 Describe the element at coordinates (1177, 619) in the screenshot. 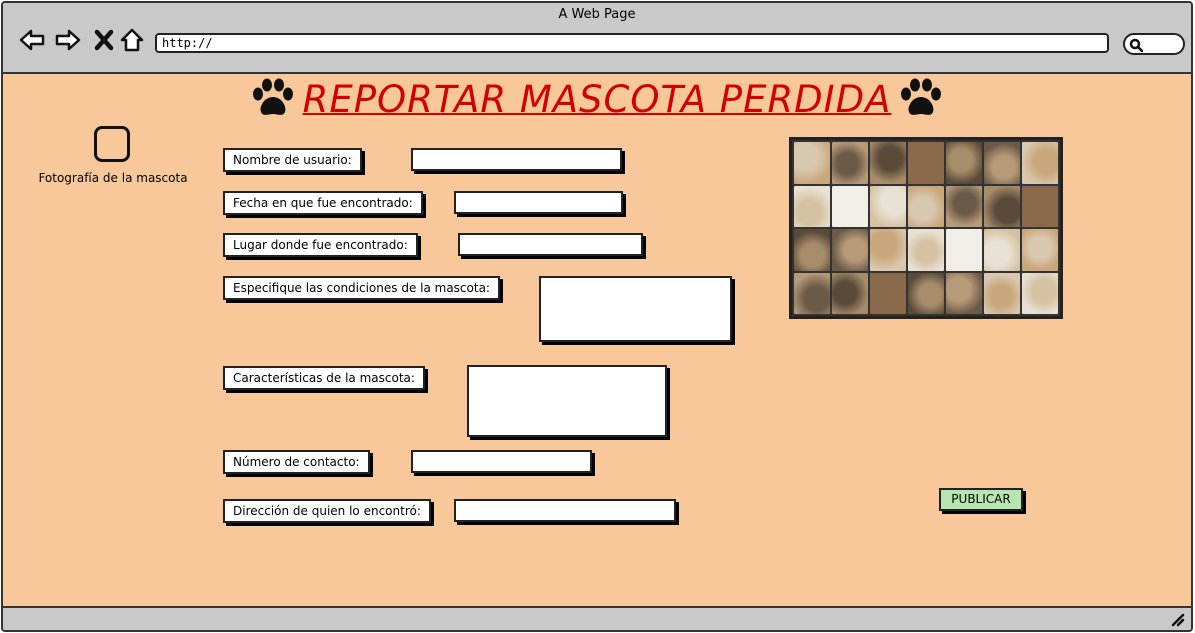

I see `resize-handle-icon` at that location.